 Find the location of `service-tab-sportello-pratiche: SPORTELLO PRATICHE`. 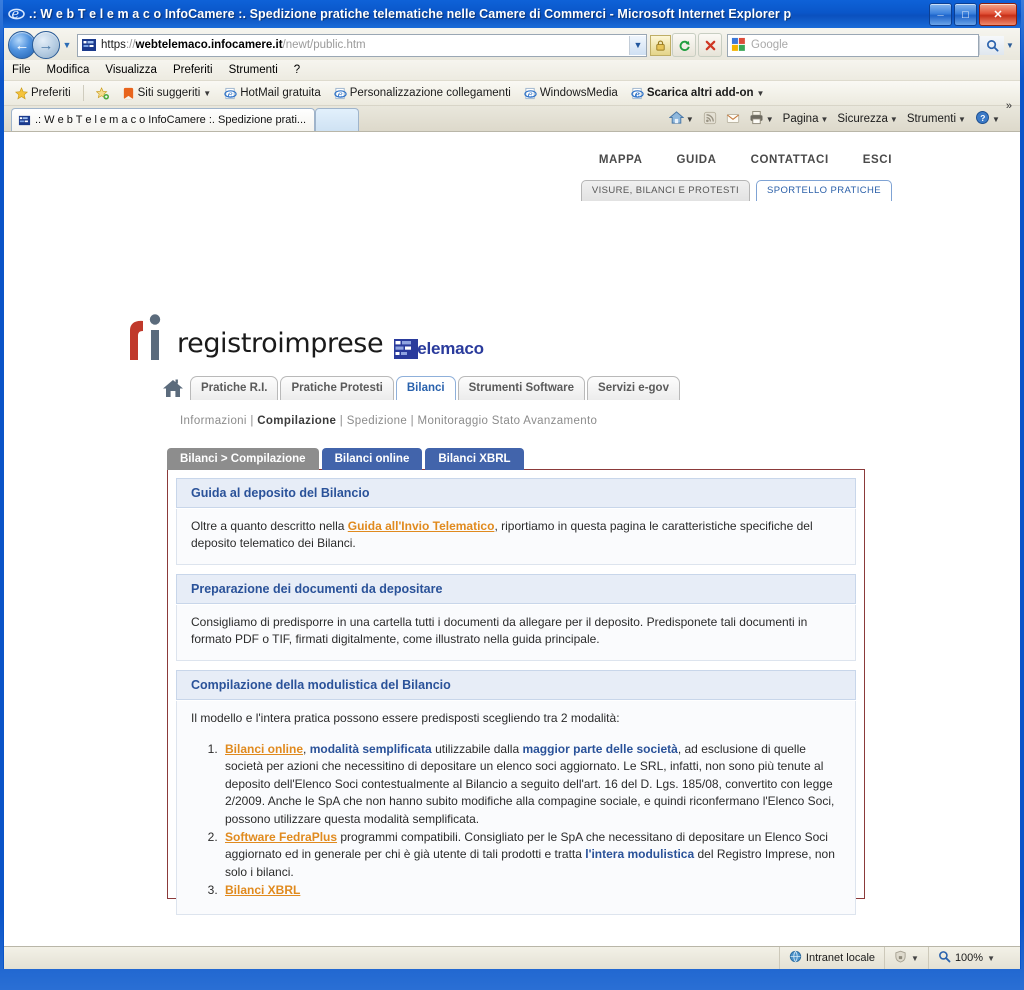

service-tab-sportello-pratiche: SPORTELLO PRATICHE is located at coordinates (823, 190).